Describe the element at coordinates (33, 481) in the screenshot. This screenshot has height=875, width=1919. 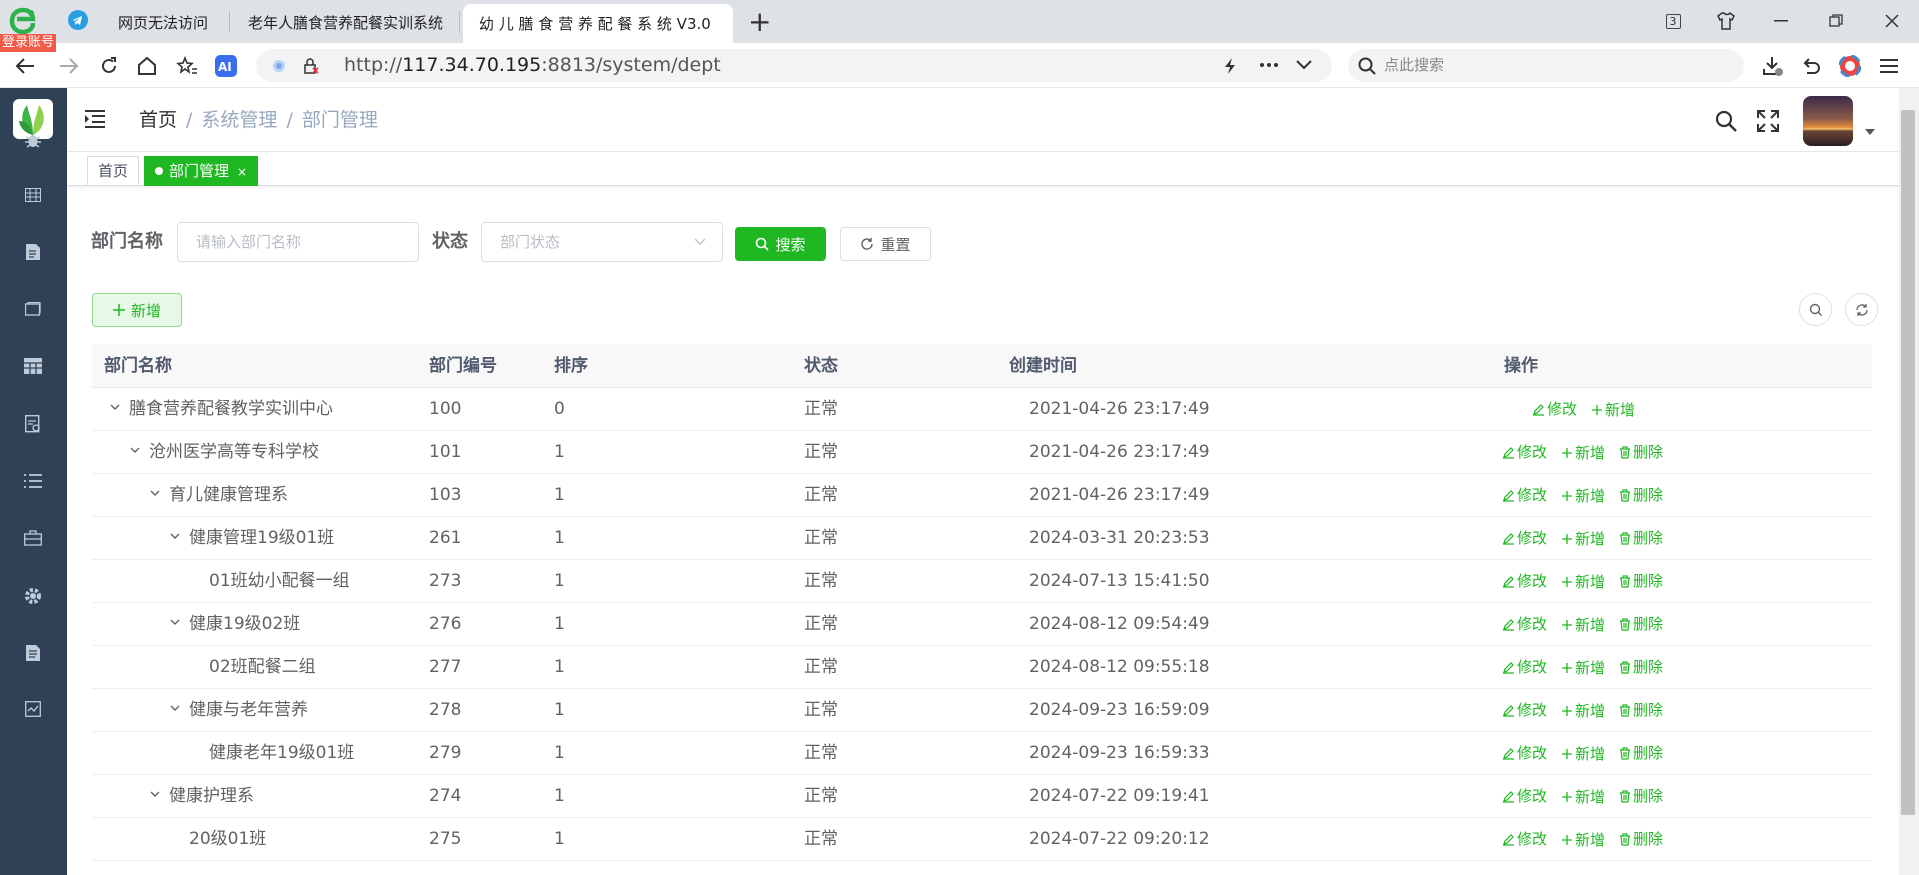
I see `list-icon` at that location.